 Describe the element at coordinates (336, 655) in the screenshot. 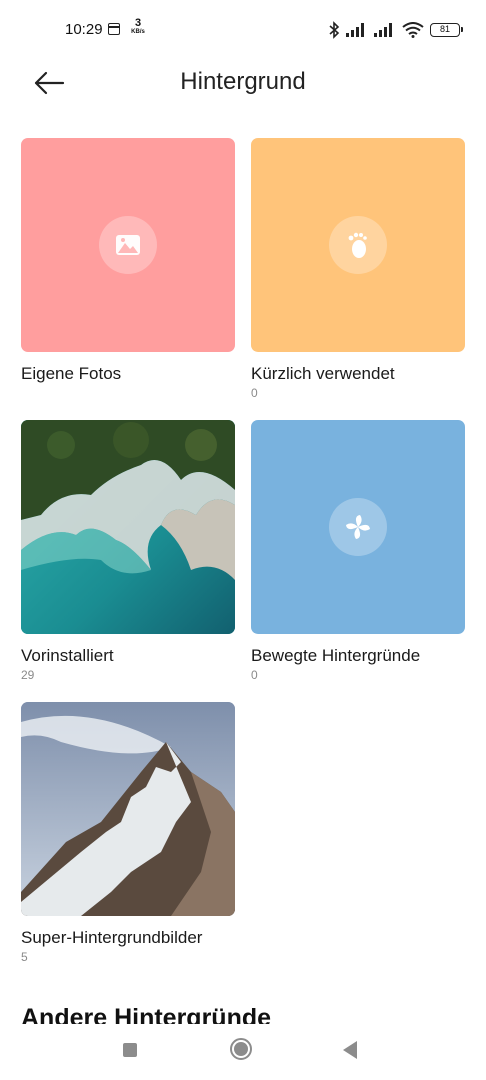

I see `tile-label: Bewegte Hintergründe` at that location.